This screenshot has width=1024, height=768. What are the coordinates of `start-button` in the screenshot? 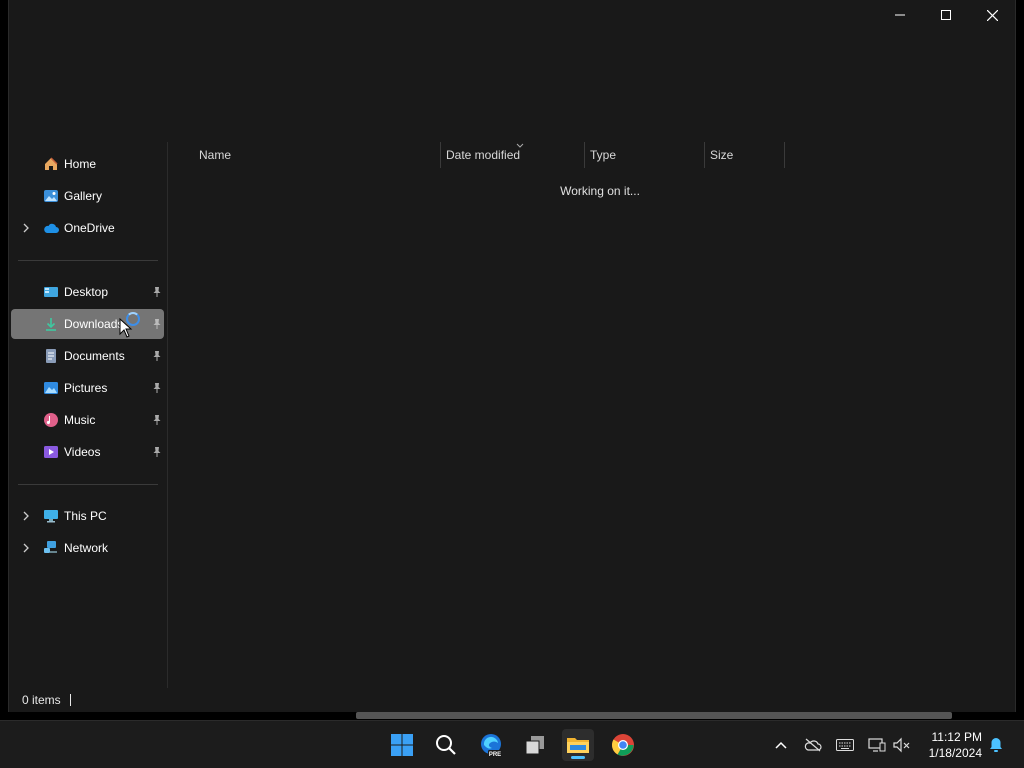 It's located at (402, 745).